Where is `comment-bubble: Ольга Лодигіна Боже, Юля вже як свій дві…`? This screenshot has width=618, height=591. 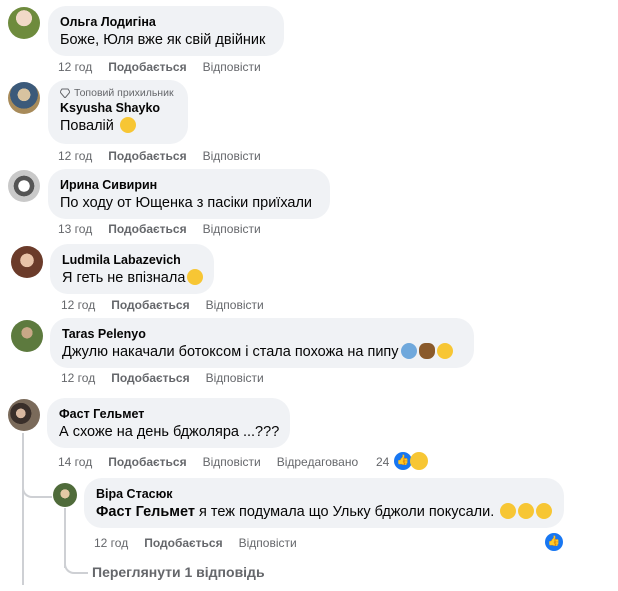 comment-bubble: Ольга Лодигіна Боже, Юля вже як свій дві… is located at coordinates (166, 31).